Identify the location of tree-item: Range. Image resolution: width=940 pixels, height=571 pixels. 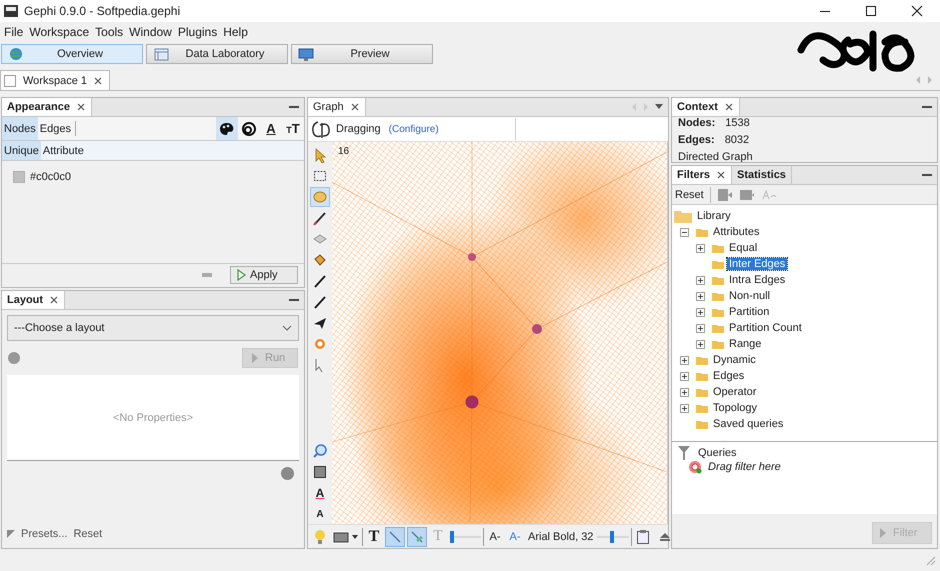
(745, 344).